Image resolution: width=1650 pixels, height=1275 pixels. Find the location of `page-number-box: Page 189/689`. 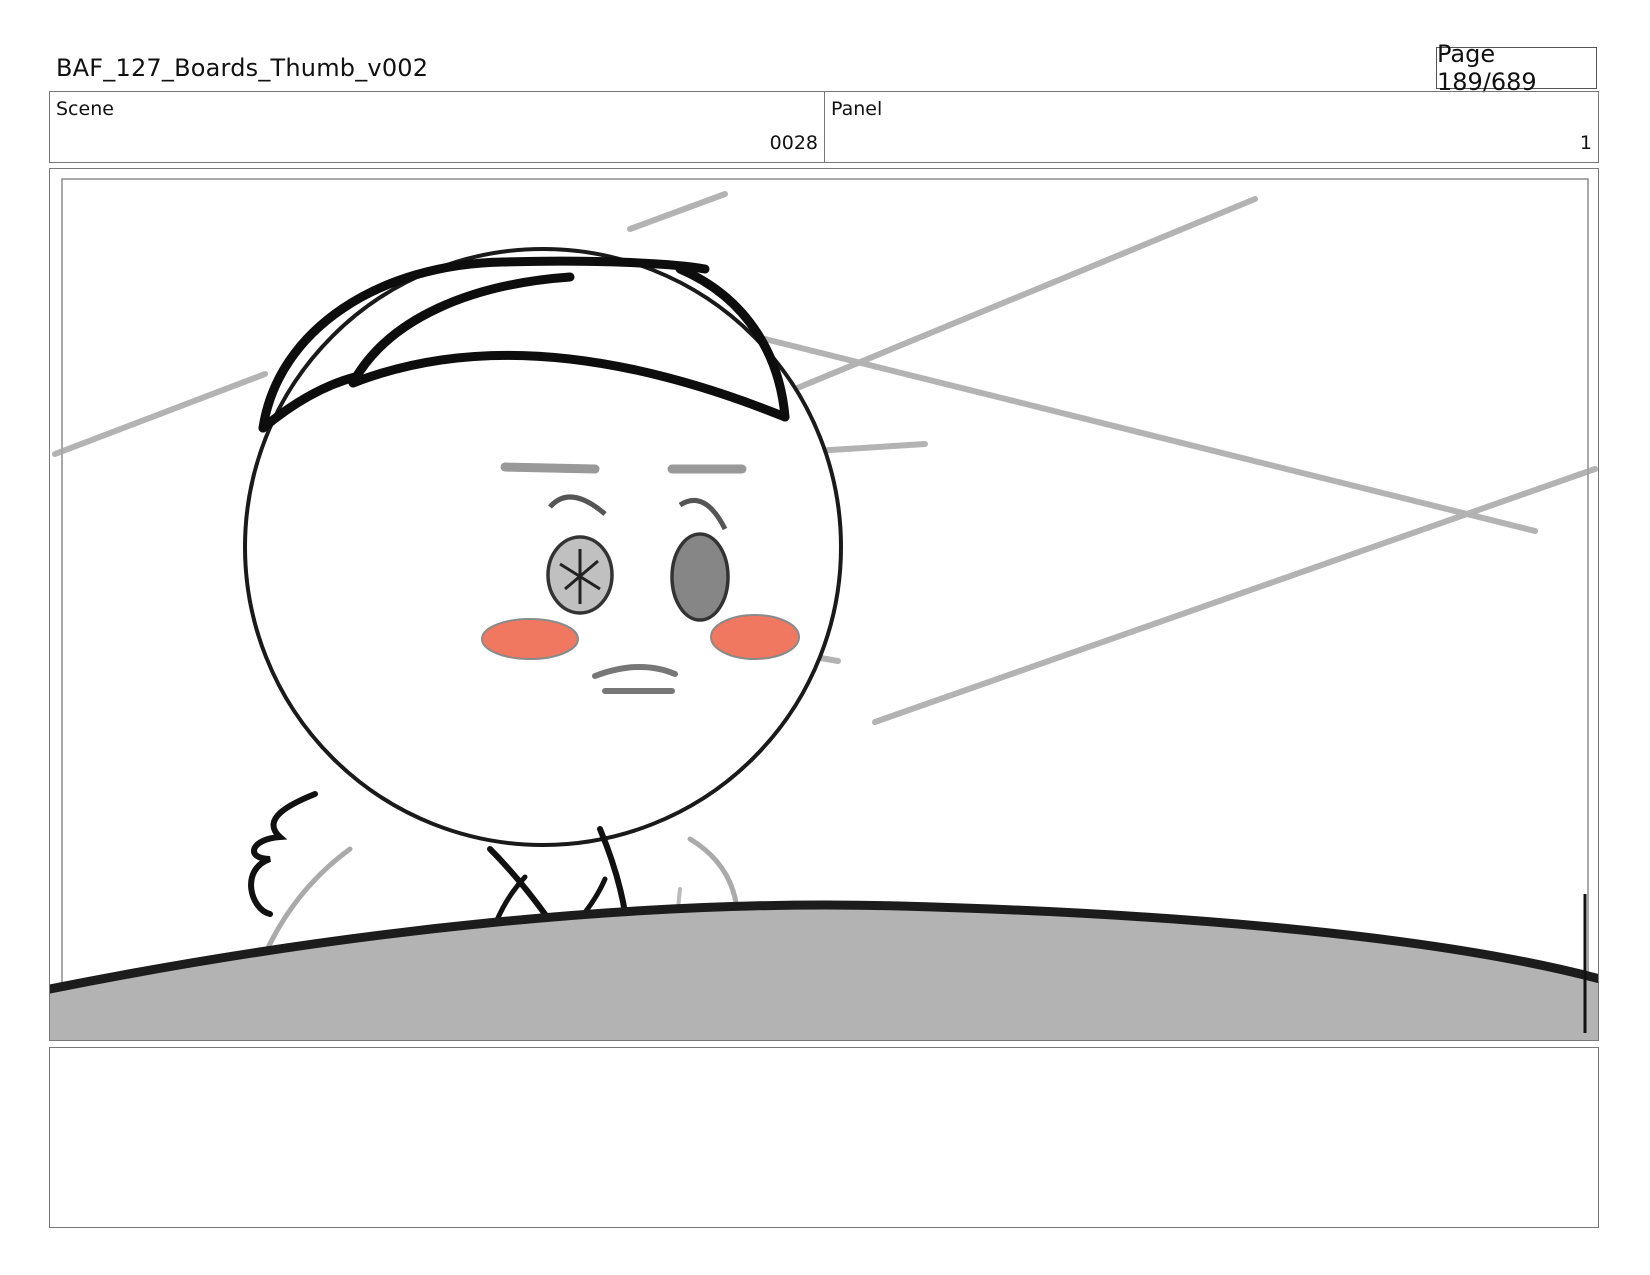

page-number-box: Page 189/689 is located at coordinates (1516, 68).